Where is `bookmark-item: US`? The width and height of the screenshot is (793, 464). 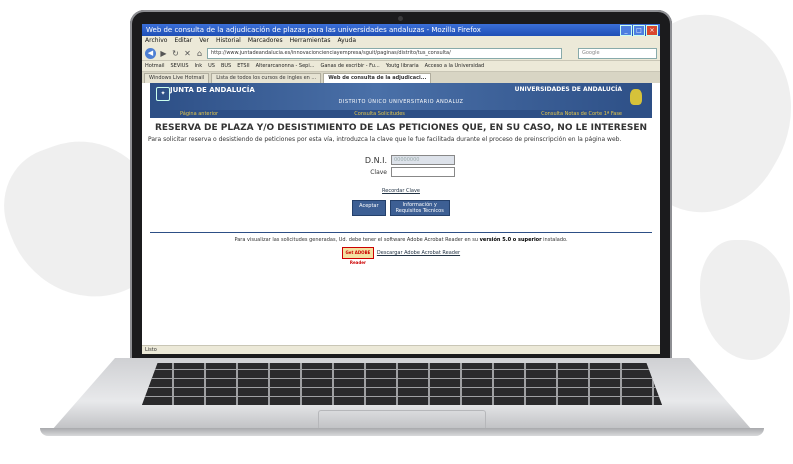 bookmark-item: US is located at coordinates (211, 66).